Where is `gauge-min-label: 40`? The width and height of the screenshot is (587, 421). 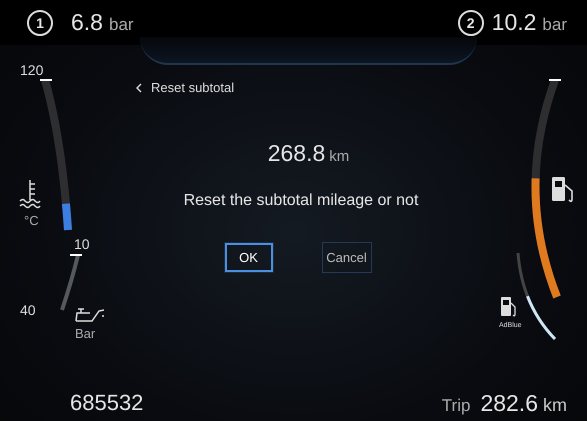
gauge-min-label: 40 is located at coordinates (28, 310).